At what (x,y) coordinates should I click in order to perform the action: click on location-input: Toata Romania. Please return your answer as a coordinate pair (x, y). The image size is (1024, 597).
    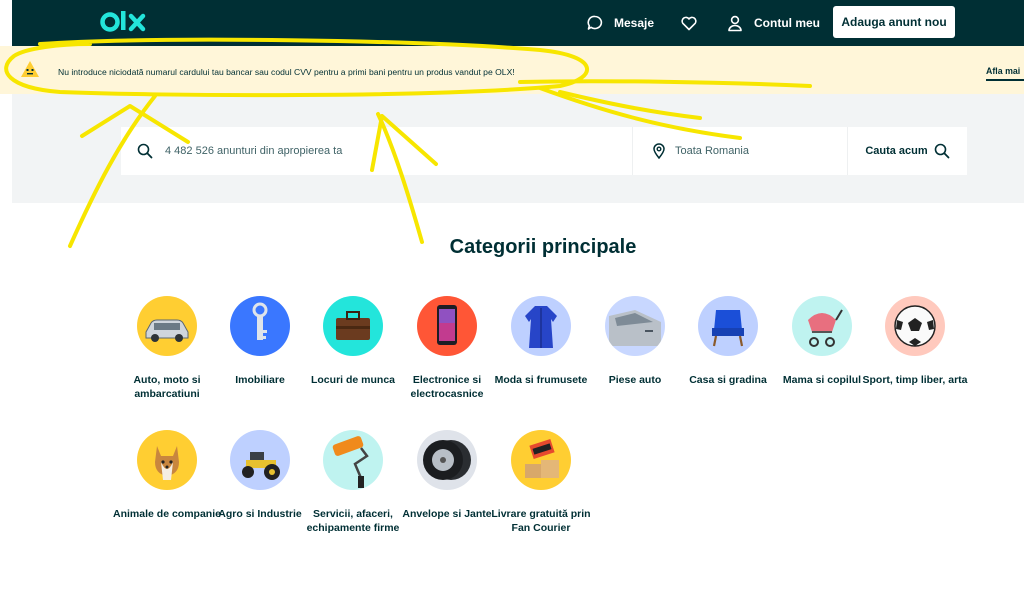
    Looking at the image, I should click on (740, 151).